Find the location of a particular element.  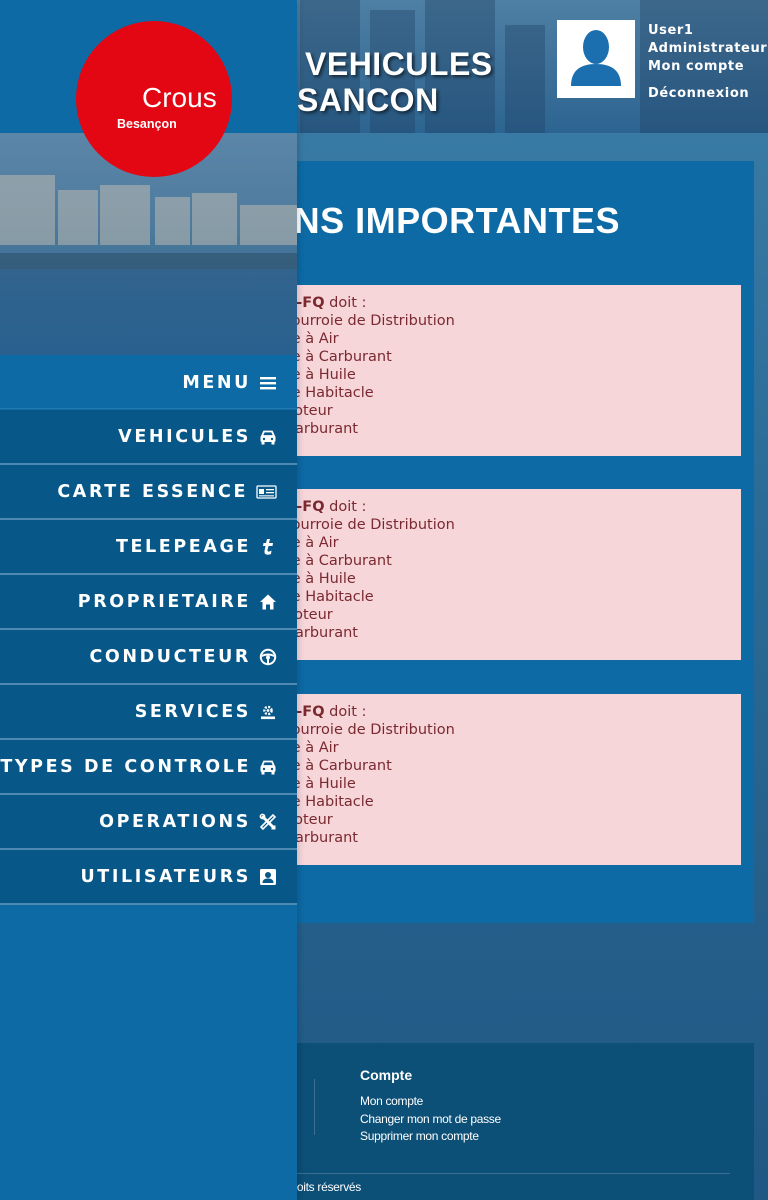

sidebar-item-telepeage: TELEPEAGE is located at coordinates (148, 547).